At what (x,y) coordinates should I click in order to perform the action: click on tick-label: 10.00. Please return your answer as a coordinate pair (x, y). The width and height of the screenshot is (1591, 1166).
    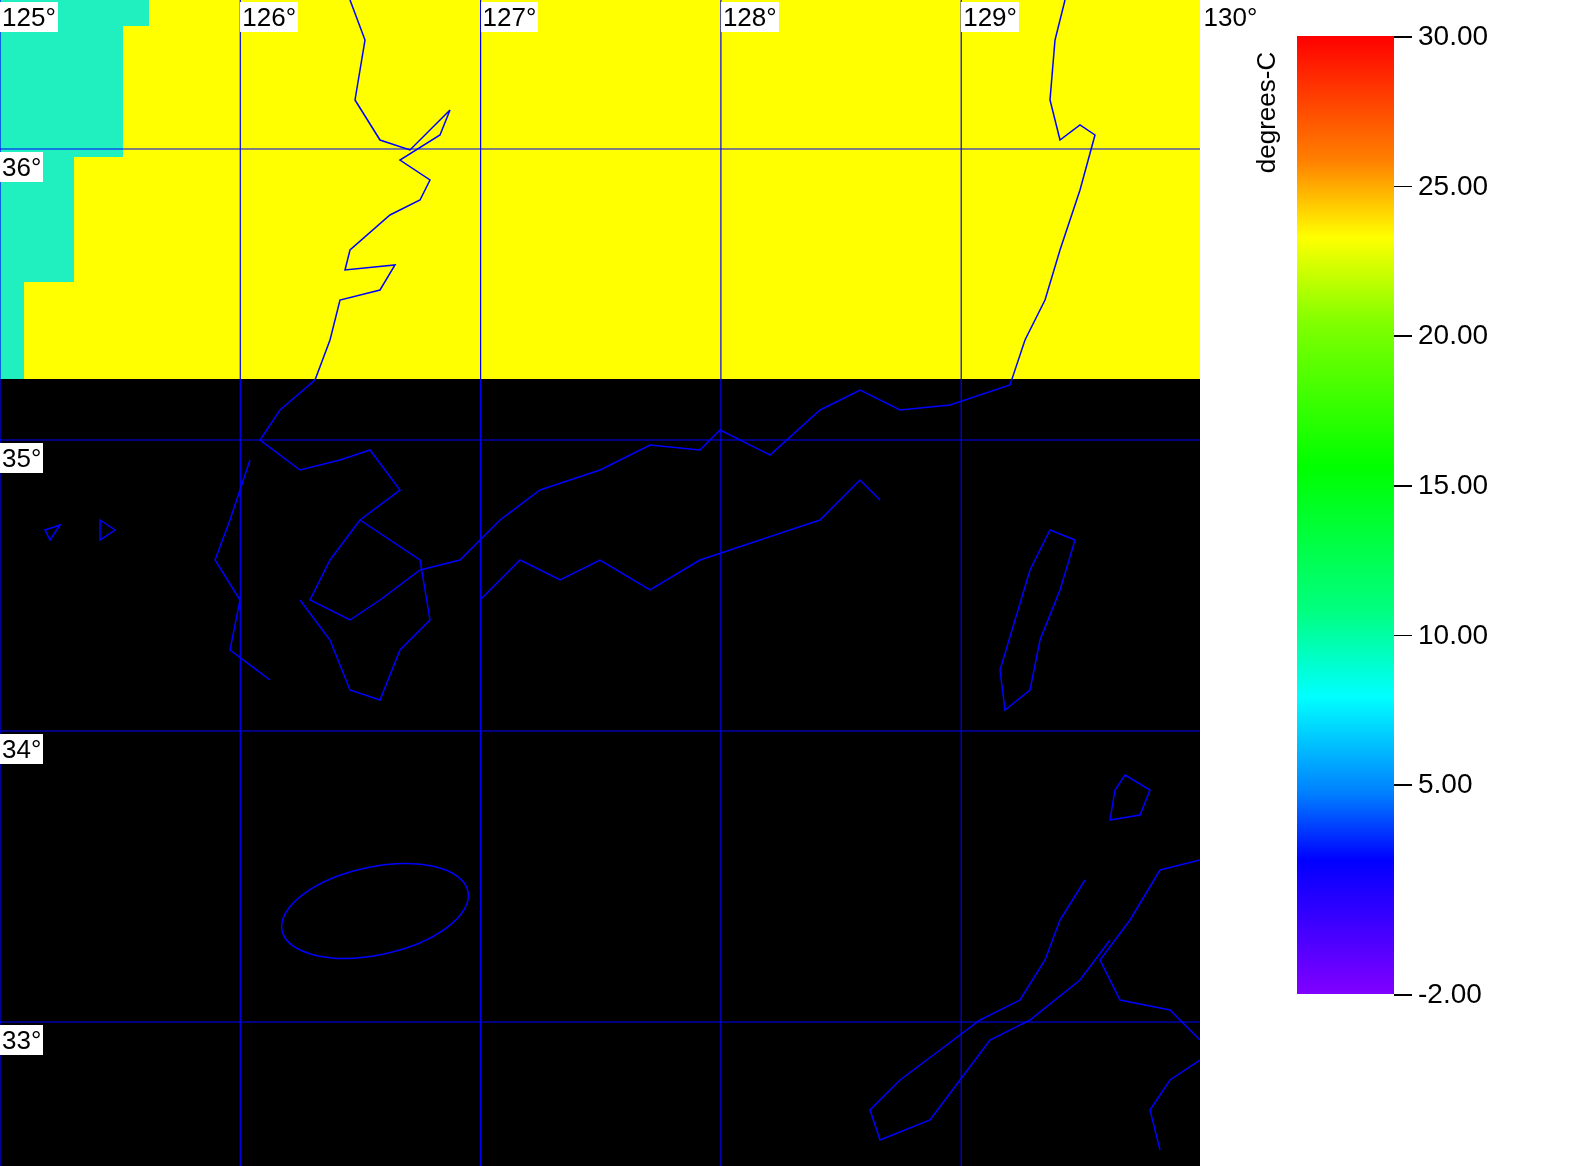
    Looking at the image, I should click on (1453, 634).